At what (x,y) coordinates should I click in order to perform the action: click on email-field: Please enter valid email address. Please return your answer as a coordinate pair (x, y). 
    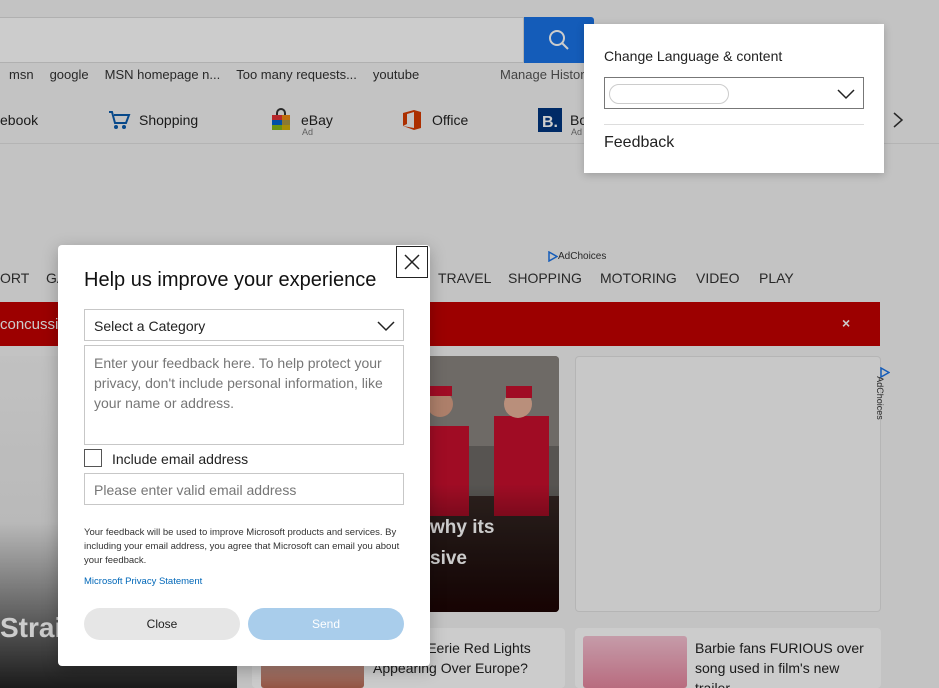
    Looking at the image, I should click on (244, 489).